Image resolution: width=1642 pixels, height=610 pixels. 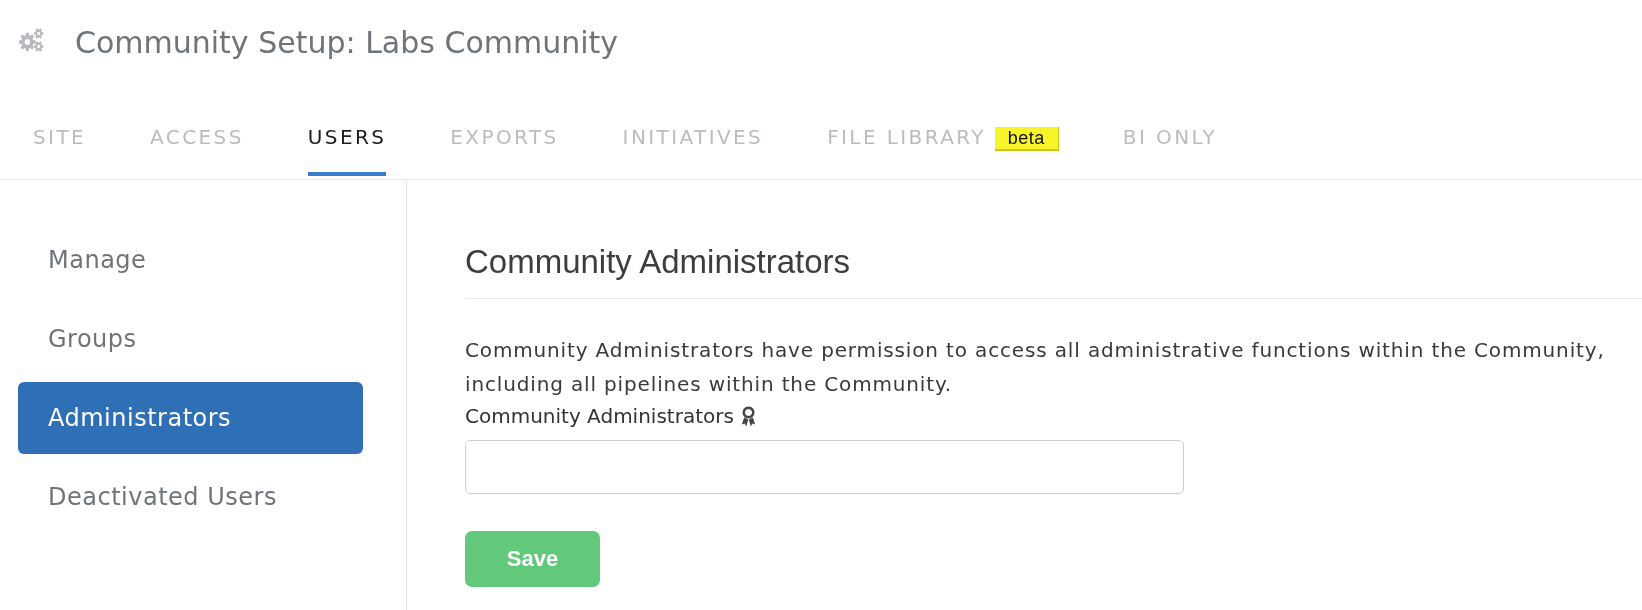 I want to click on sidebar-item: Manage, so click(x=190, y=260).